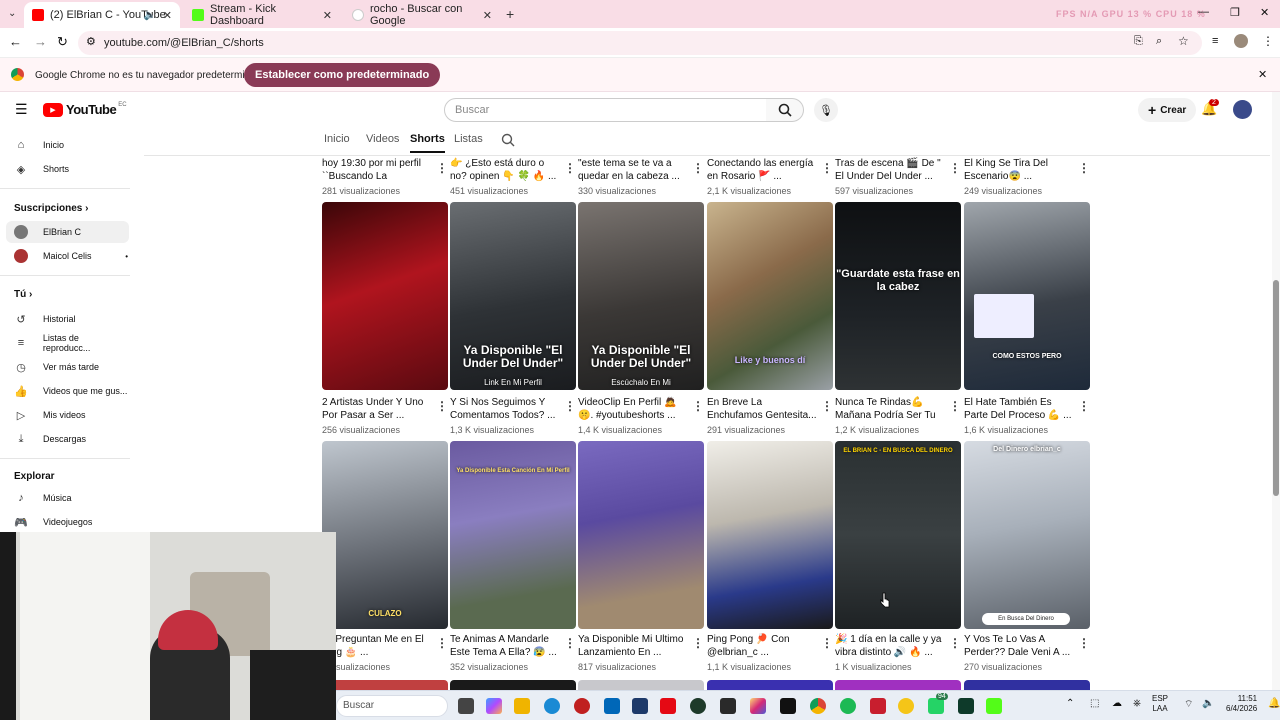 This screenshot has height=720, width=1280. I want to click on sidebar-item-inicio: ⌂ Inicio, so click(71, 145).